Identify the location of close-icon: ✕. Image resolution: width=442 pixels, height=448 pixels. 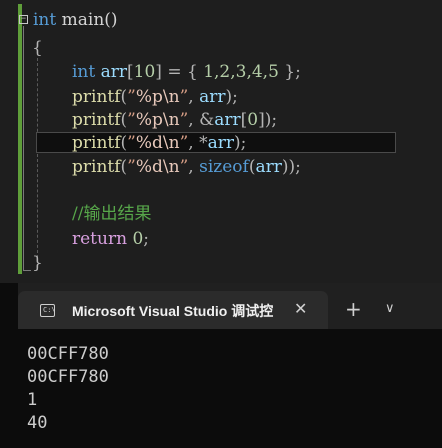
(300, 308).